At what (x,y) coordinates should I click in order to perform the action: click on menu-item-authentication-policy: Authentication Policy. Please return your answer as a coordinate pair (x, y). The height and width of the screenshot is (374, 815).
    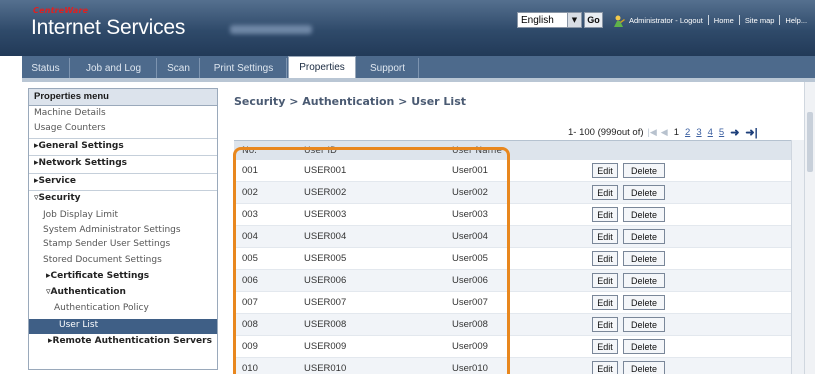
    Looking at the image, I should click on (123, 308).